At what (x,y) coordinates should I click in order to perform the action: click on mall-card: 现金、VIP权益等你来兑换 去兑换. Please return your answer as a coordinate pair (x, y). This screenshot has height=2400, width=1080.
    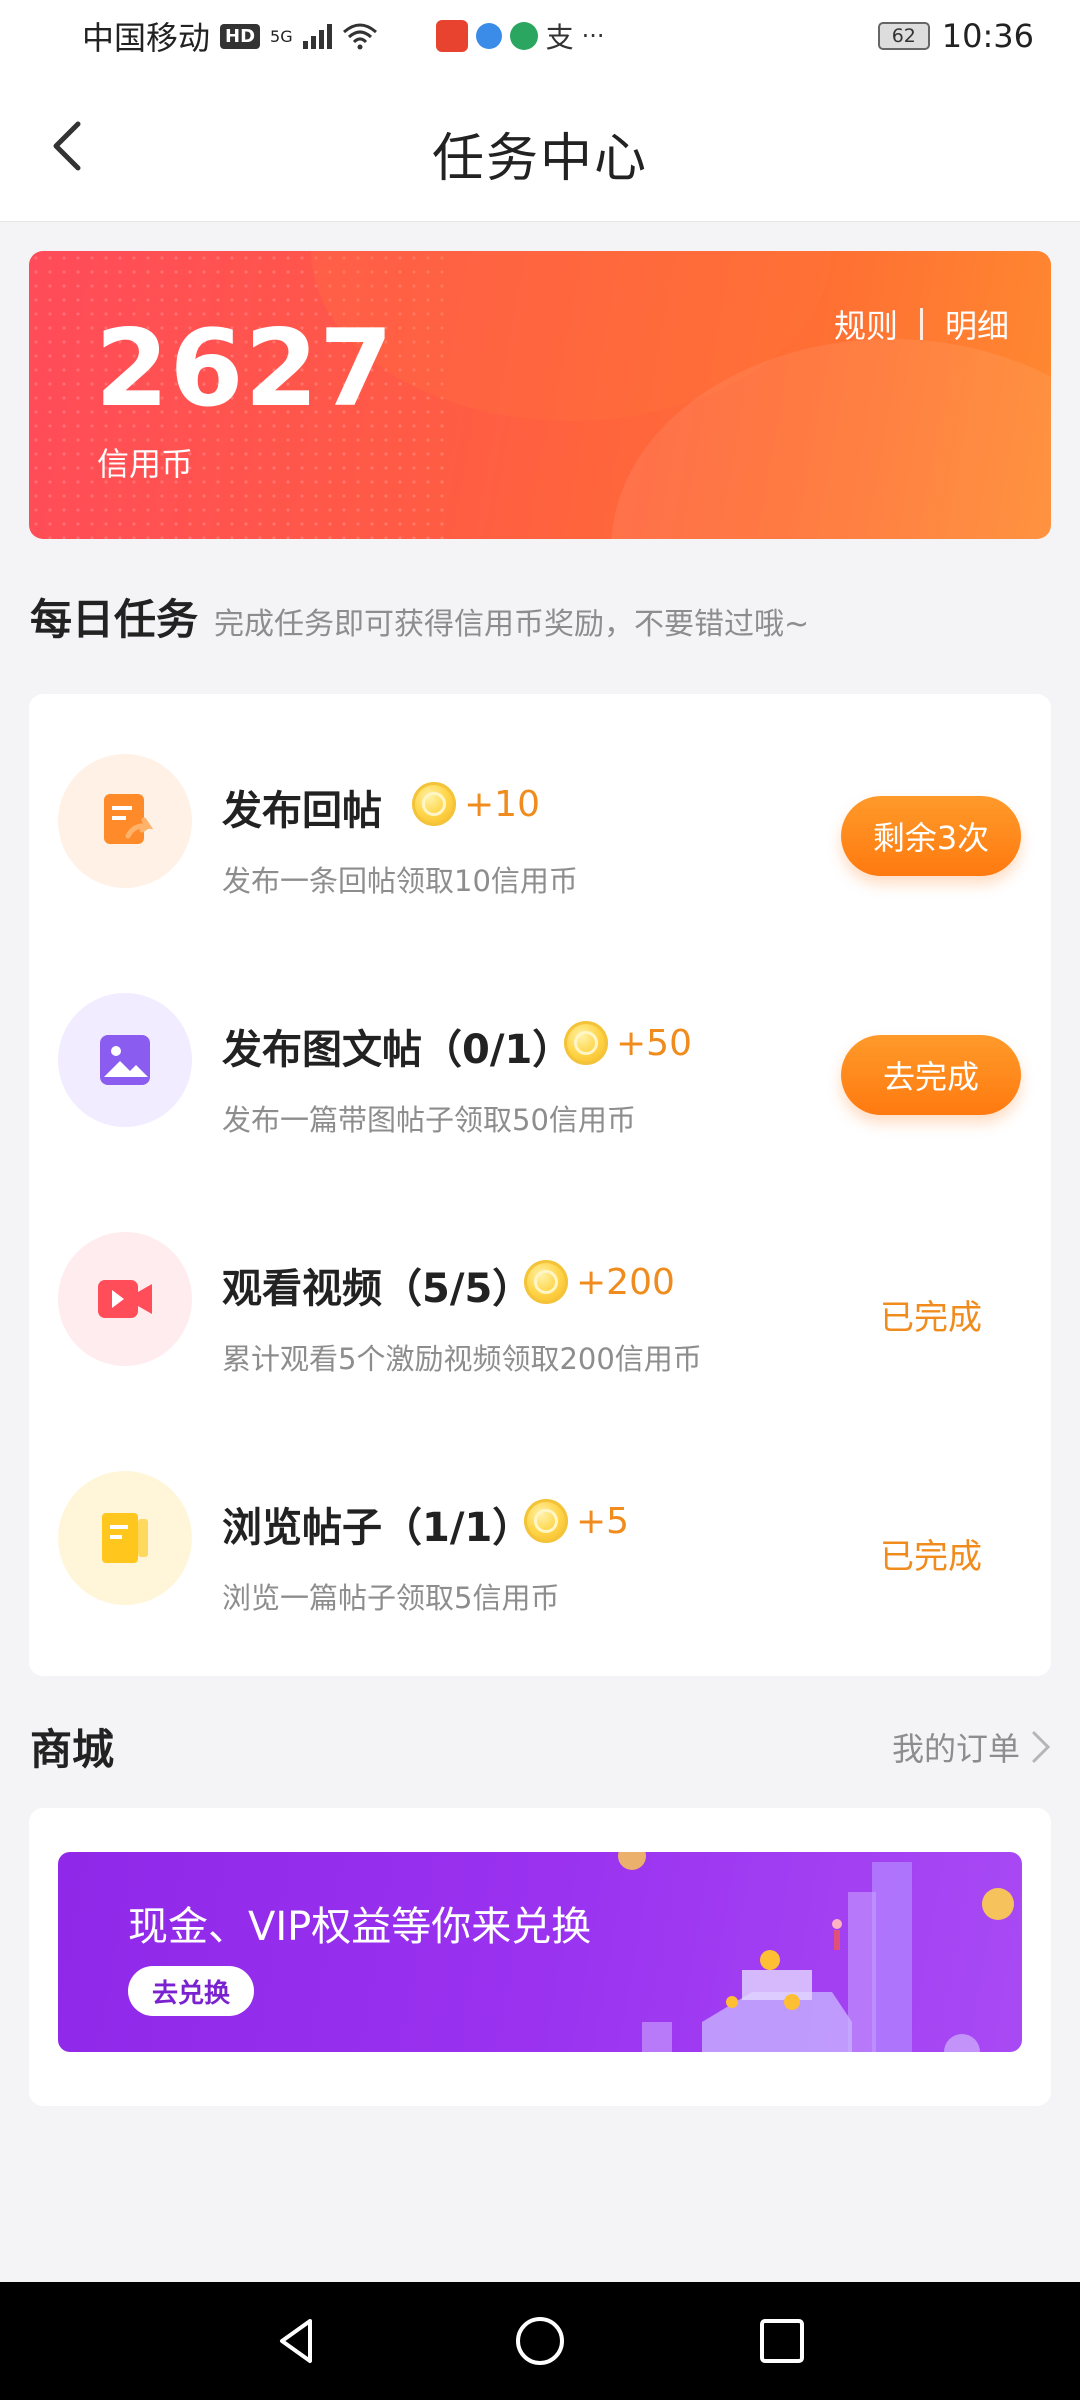
    Looking at the image, I should click on (540, 1957).